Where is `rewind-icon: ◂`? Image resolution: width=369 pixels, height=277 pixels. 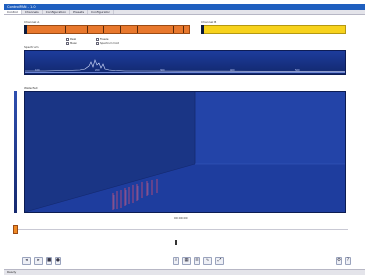 rewind-icon: ◂ is located at coordinates (26, 260).